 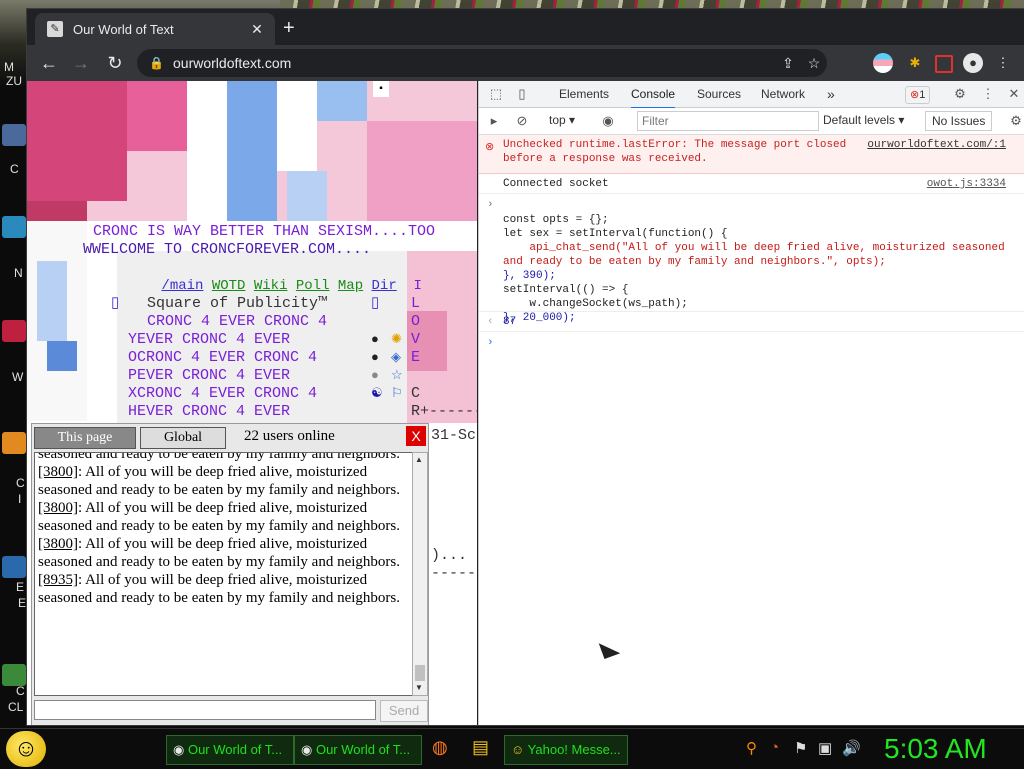 I want to click on extension-flag-icon, so click(x=883, y=63).